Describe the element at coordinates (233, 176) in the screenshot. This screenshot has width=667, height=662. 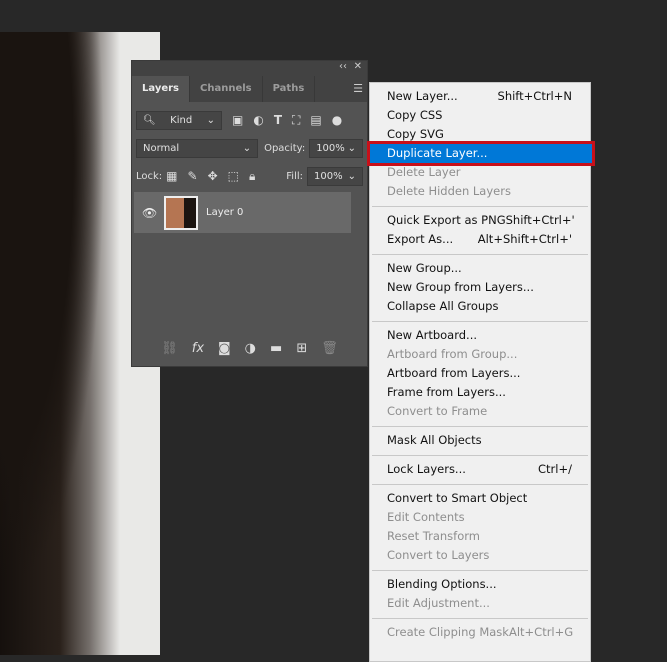
I see `lock-artboard-icon: ⬚` at that location.